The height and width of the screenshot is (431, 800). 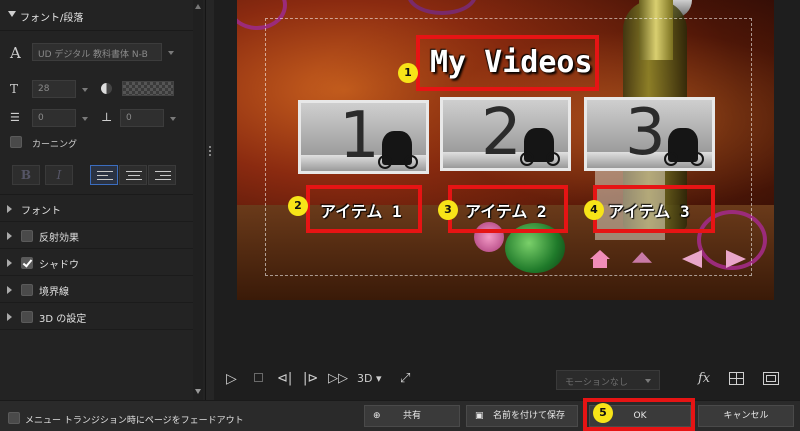 I want to click on chapter-thumbnail-3: 3, so click(x=649, y=134).